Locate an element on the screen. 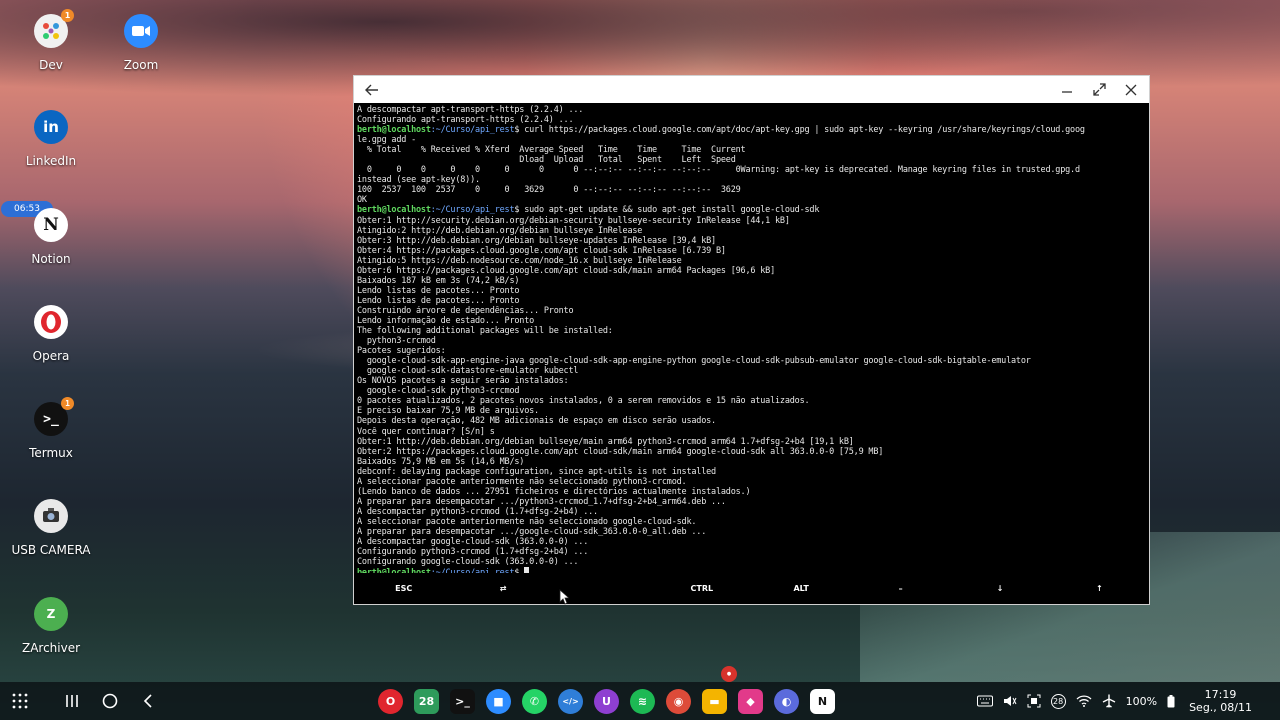  clock-date: Seg., 08/11 is located at coordinates (1220, 707).